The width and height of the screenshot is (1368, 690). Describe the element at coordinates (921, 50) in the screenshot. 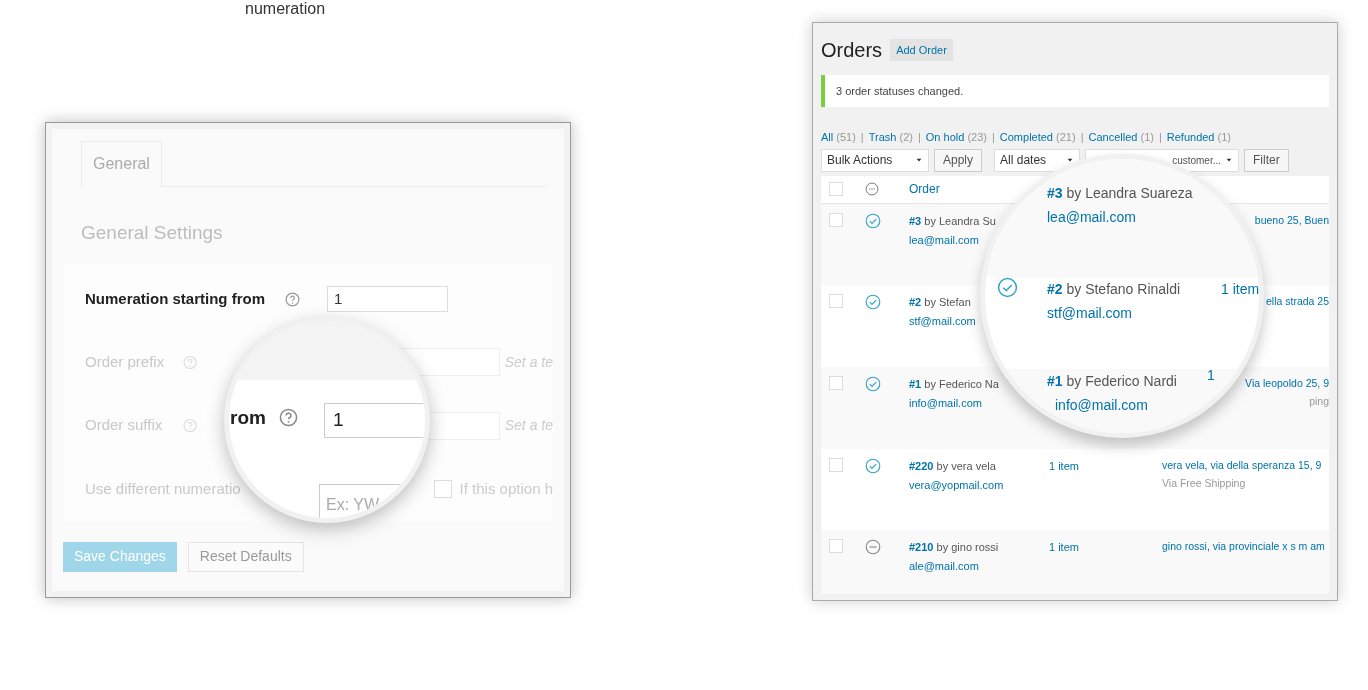

I see `add-order-button: Add Order` at that location.